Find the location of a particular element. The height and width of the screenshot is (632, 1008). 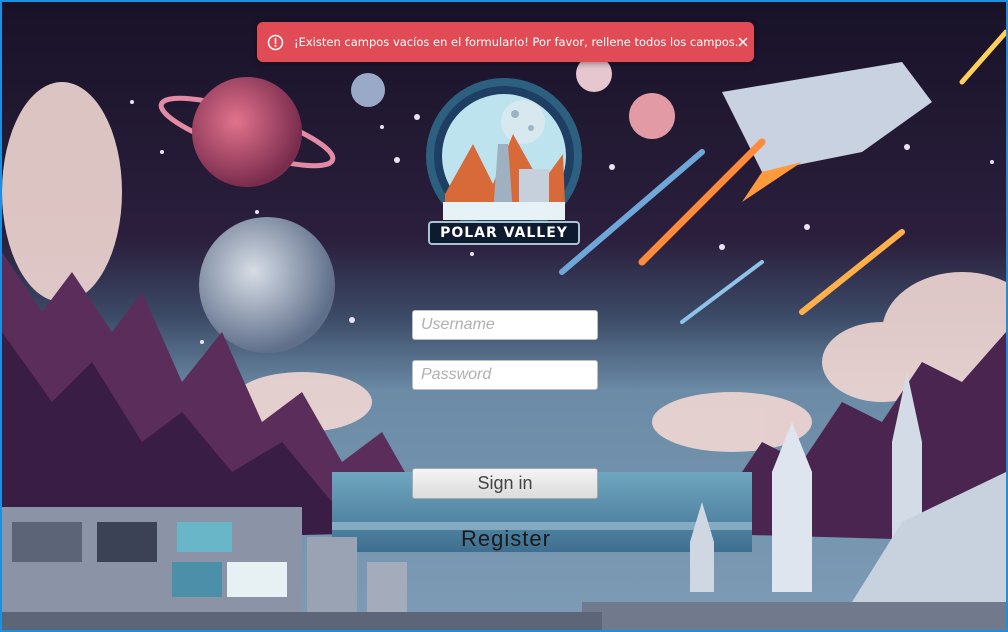

alert-circle-icon is located at coordinates (275, 42).